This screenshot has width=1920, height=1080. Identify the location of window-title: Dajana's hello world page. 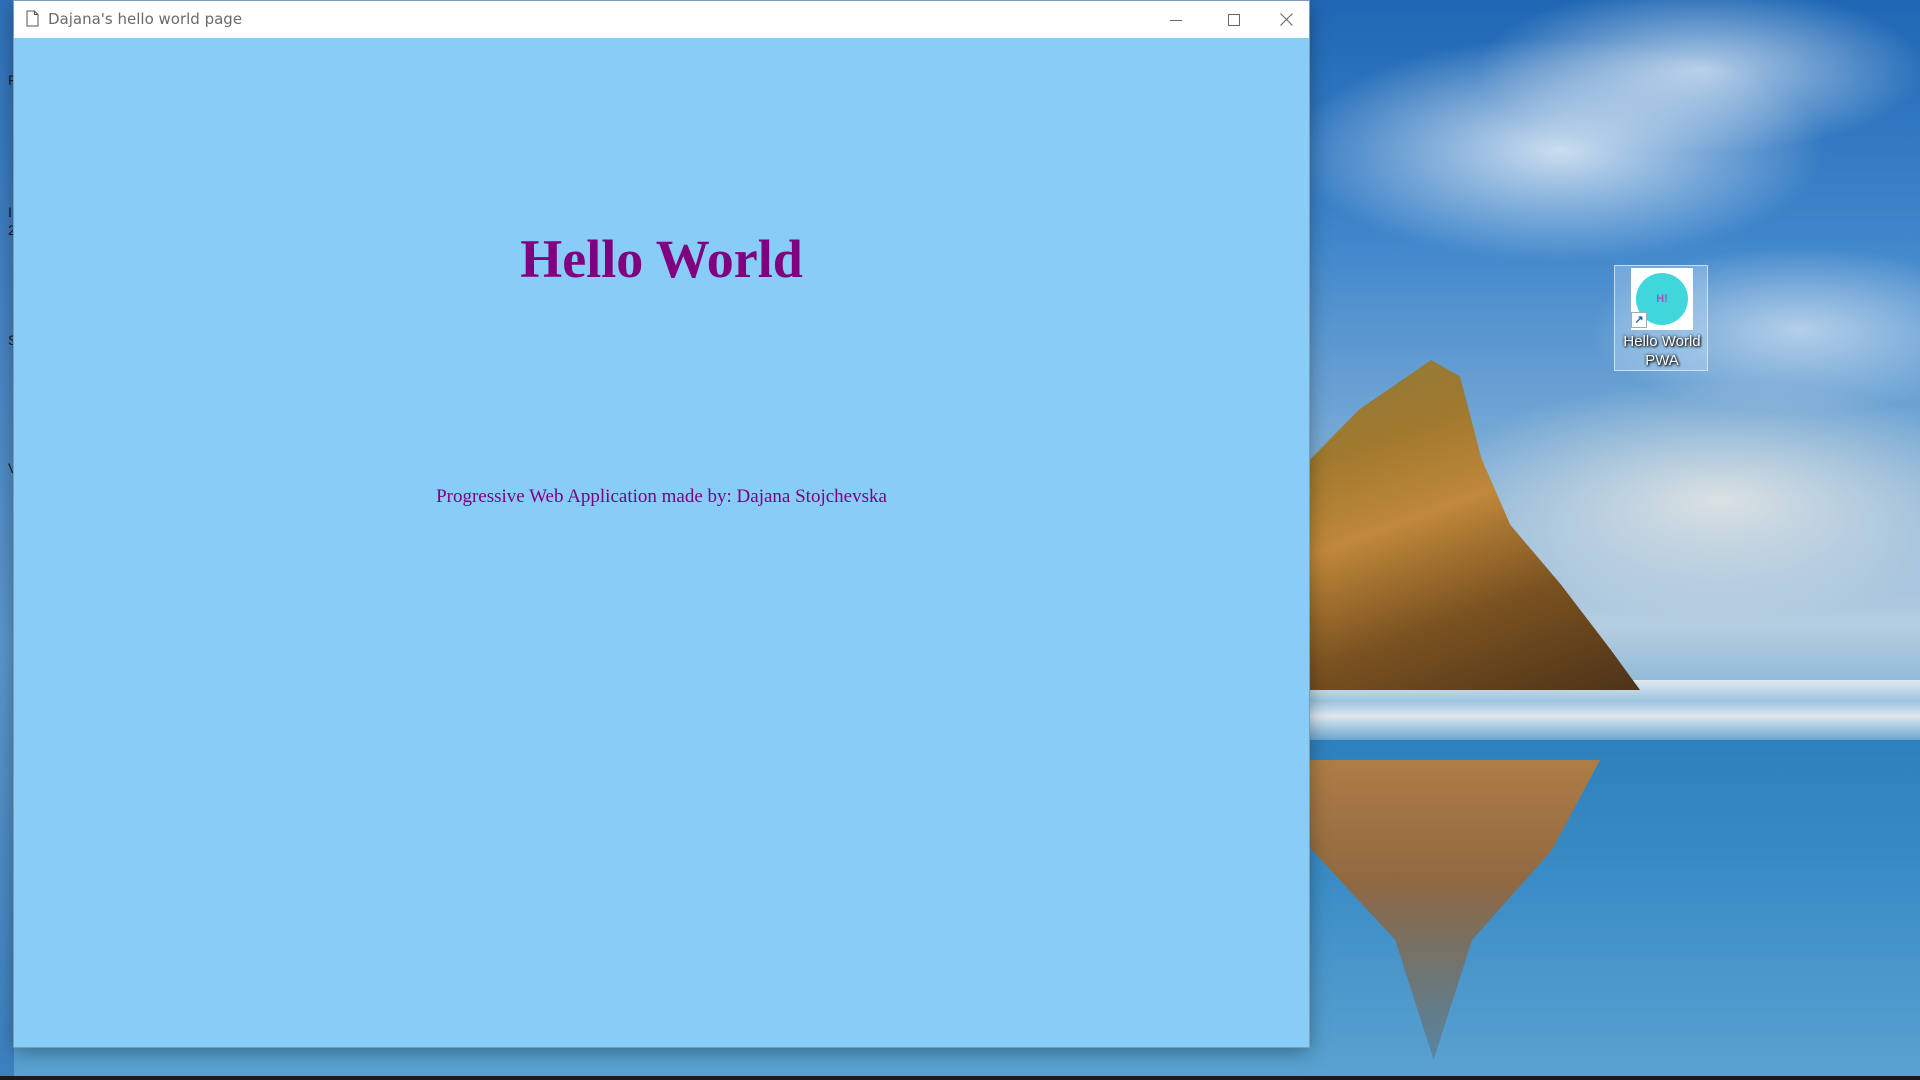
(145, 19).